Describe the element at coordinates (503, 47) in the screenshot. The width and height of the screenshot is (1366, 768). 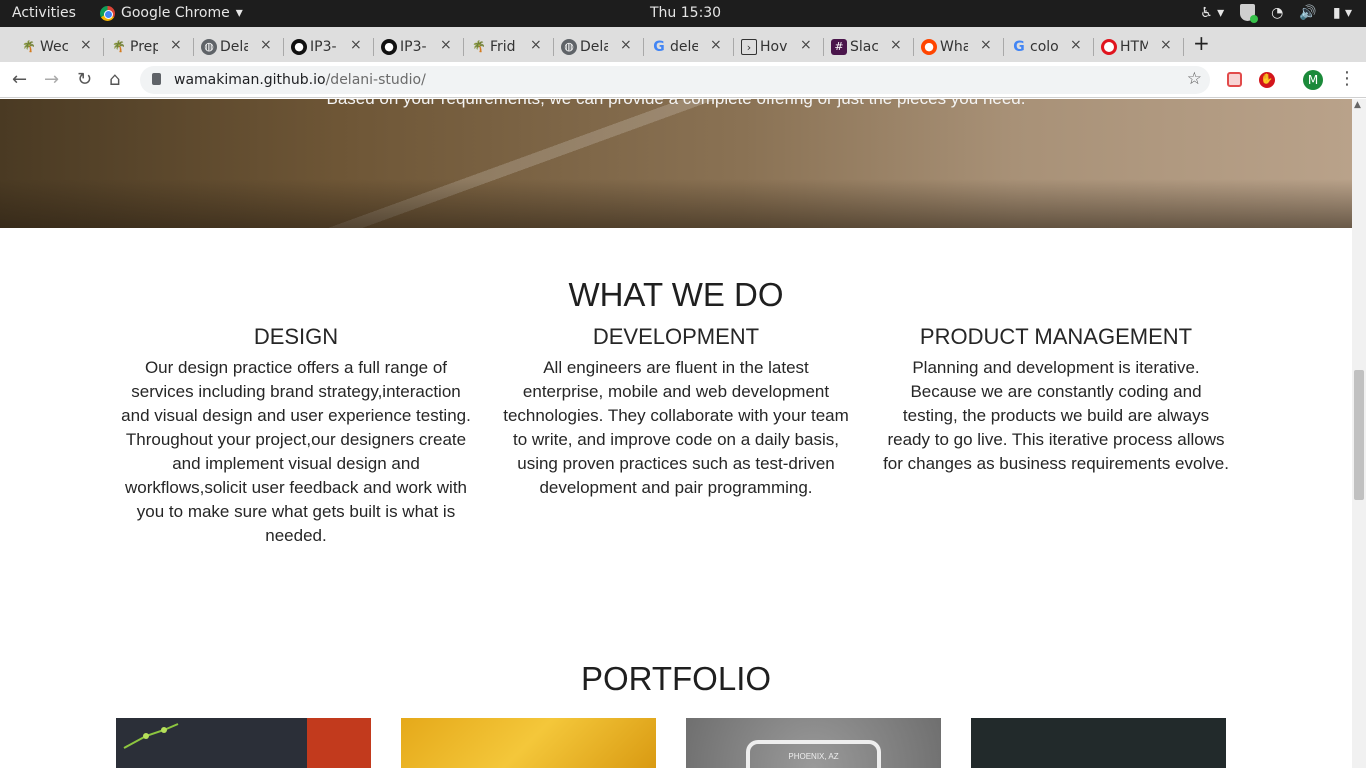
I see `tab-label: Frid` at that location.